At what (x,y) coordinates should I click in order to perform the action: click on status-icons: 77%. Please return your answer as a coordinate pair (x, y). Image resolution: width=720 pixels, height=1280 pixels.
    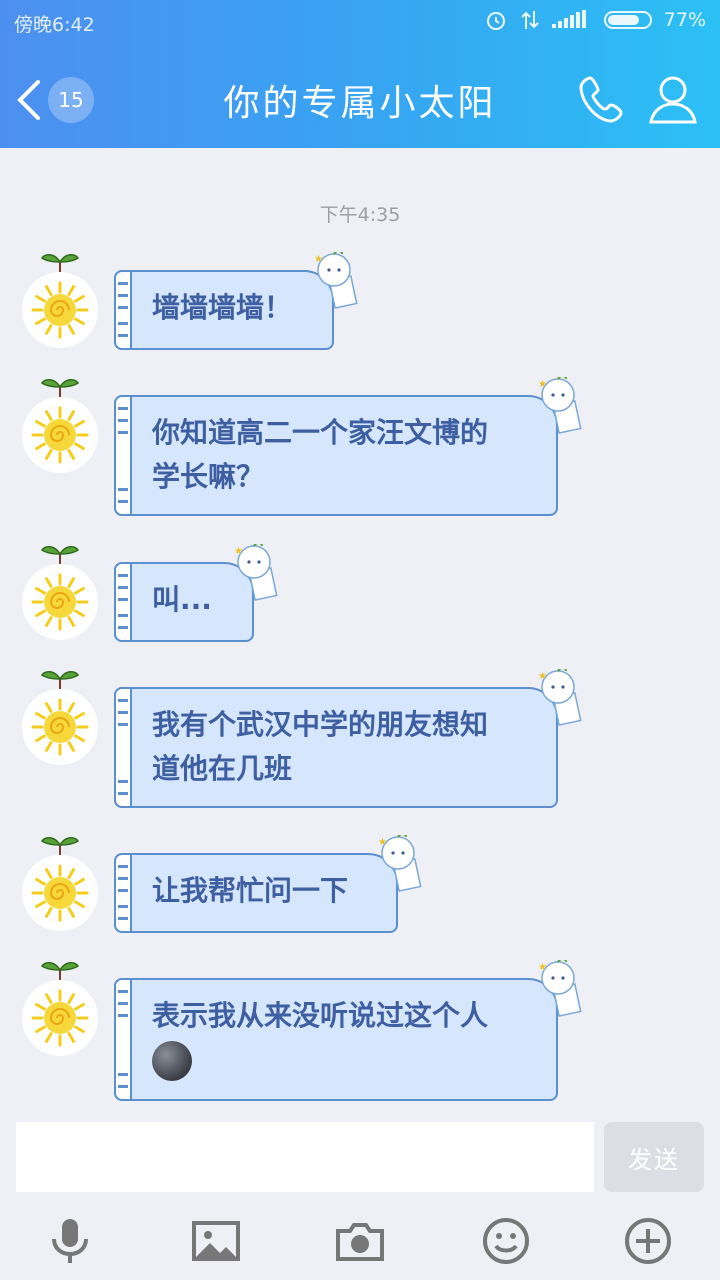
    Looking at the image, I should click on (595, 20).